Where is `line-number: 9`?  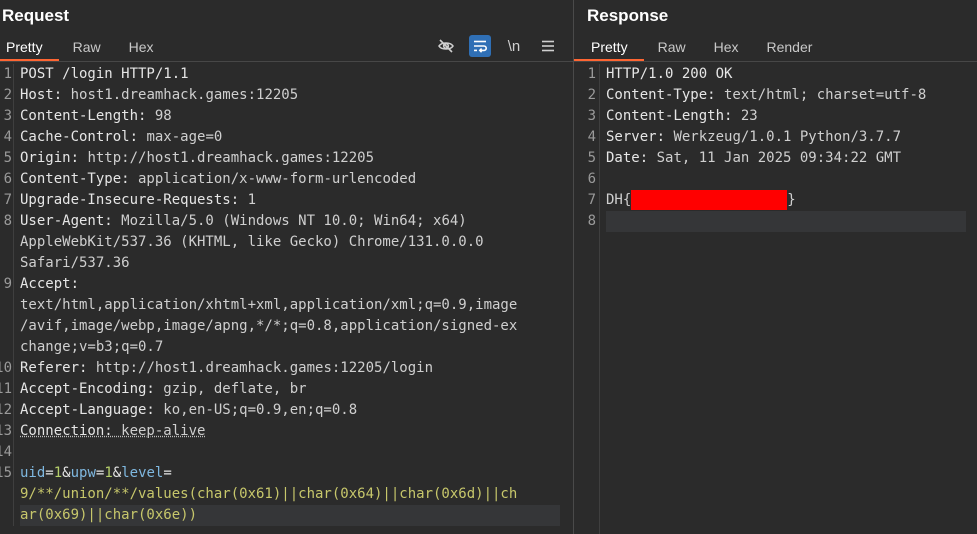 line-number: 9 is located at coordinates (6, 284).